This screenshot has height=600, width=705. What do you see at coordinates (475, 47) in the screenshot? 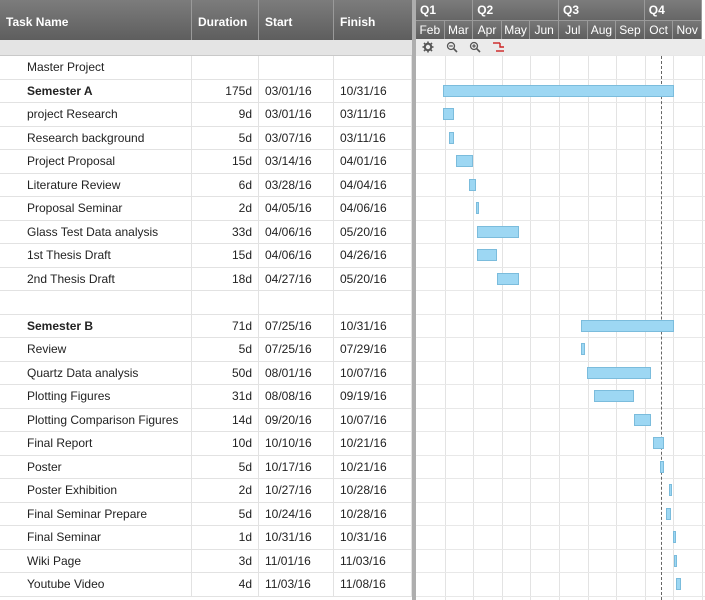
I see `zoom-in-icon` at bounding box center [475, 47].